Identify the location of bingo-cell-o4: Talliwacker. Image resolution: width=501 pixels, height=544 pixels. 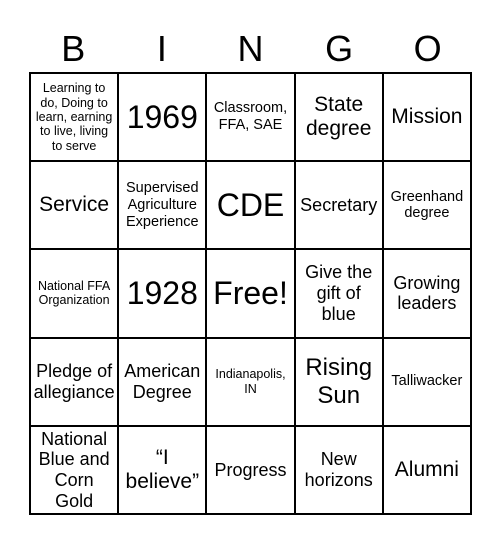
(426, 381).